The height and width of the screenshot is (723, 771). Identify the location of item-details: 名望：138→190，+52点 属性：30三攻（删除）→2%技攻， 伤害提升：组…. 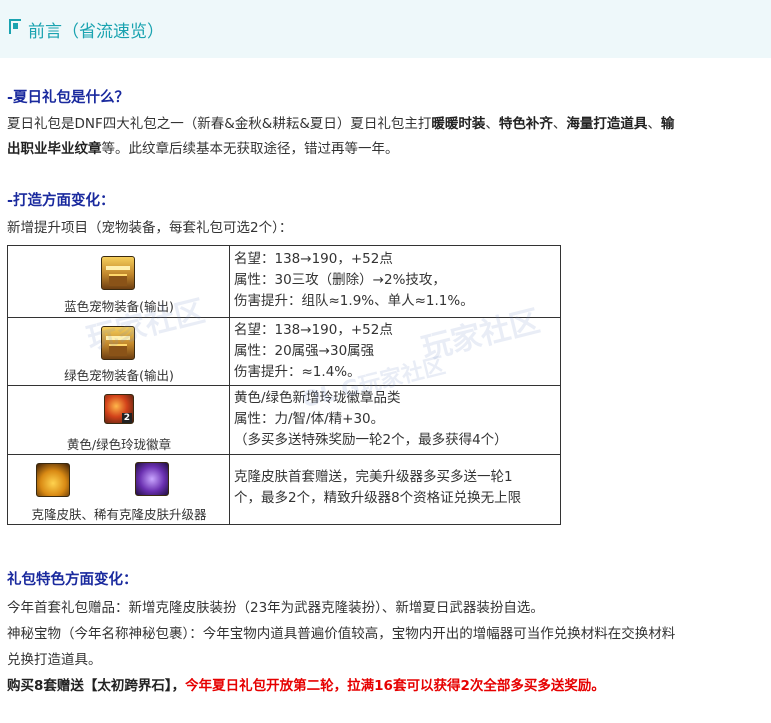
(397, 284).